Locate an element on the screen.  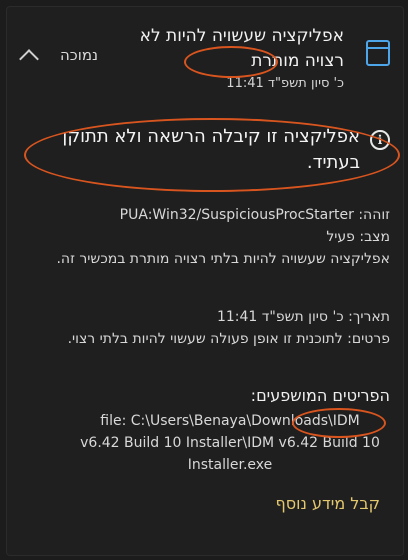
warning-message: אפליקציה זו קיבלה הרשאה ולא תתוקן בעתיד. is located at coordinates (211, 149).